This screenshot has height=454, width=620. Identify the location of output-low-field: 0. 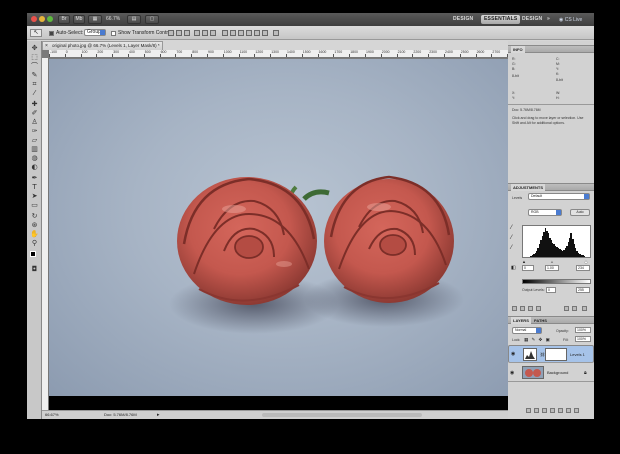
(551, 290).